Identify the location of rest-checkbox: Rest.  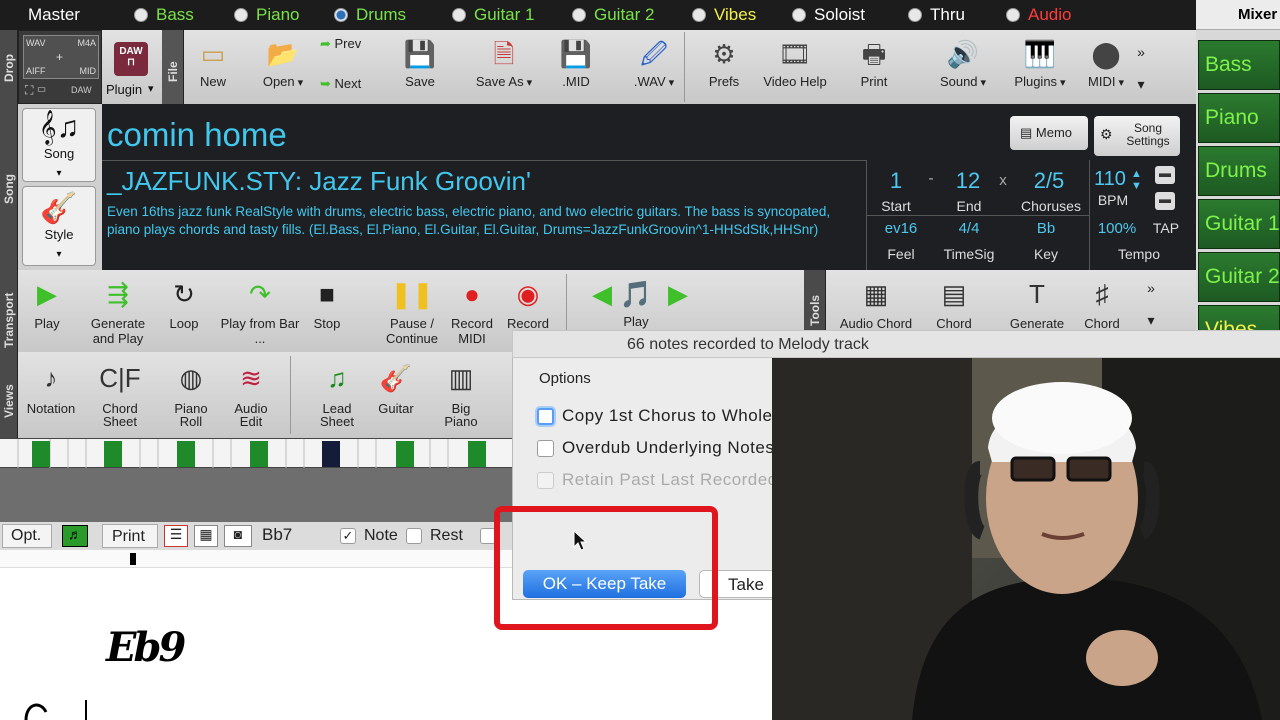
(434, 536).